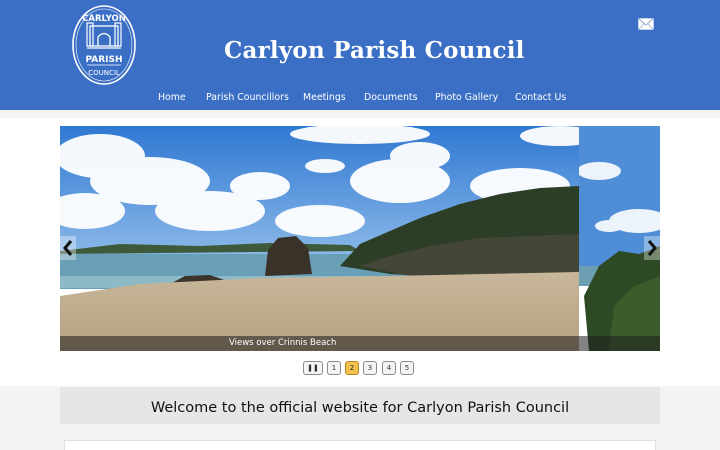 The height and width of the screenshot is (450, 720). I want to click on logo-text-bottom: COUNCIL, so click(104, 73).